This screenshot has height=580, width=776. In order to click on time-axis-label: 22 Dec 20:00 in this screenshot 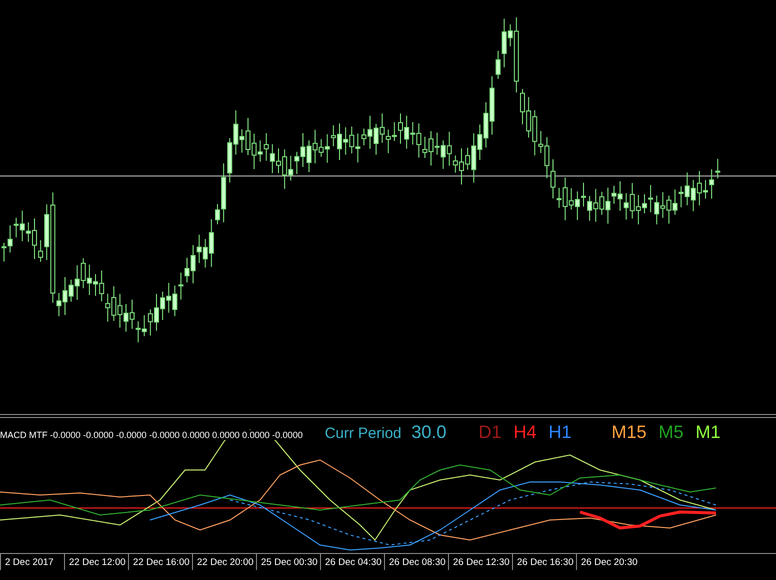, I will do `click(224, 562)`.